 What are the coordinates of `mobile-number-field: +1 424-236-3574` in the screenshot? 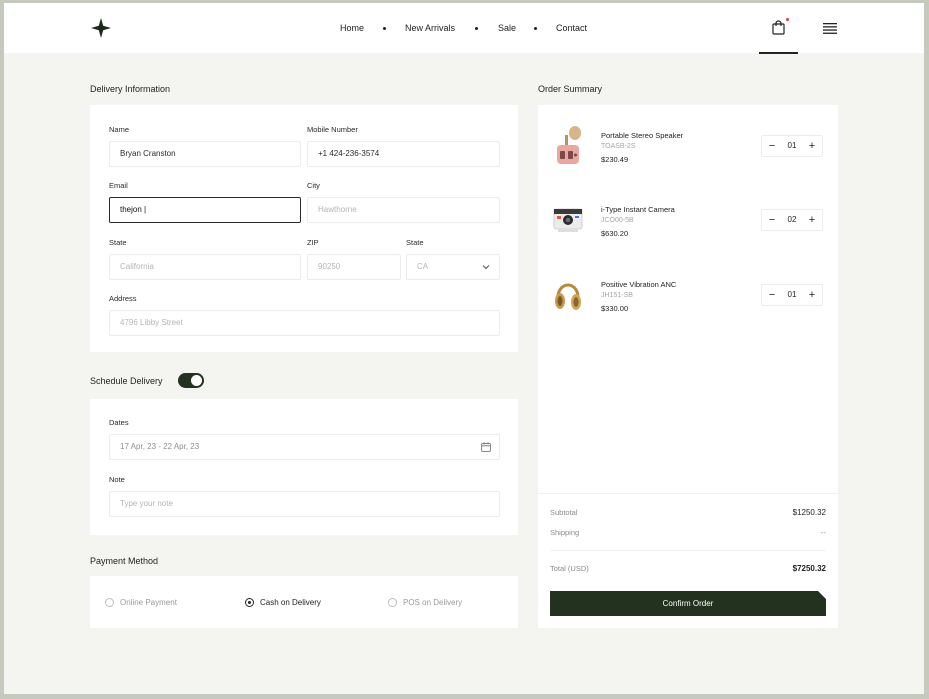 It's located at (403, 154).